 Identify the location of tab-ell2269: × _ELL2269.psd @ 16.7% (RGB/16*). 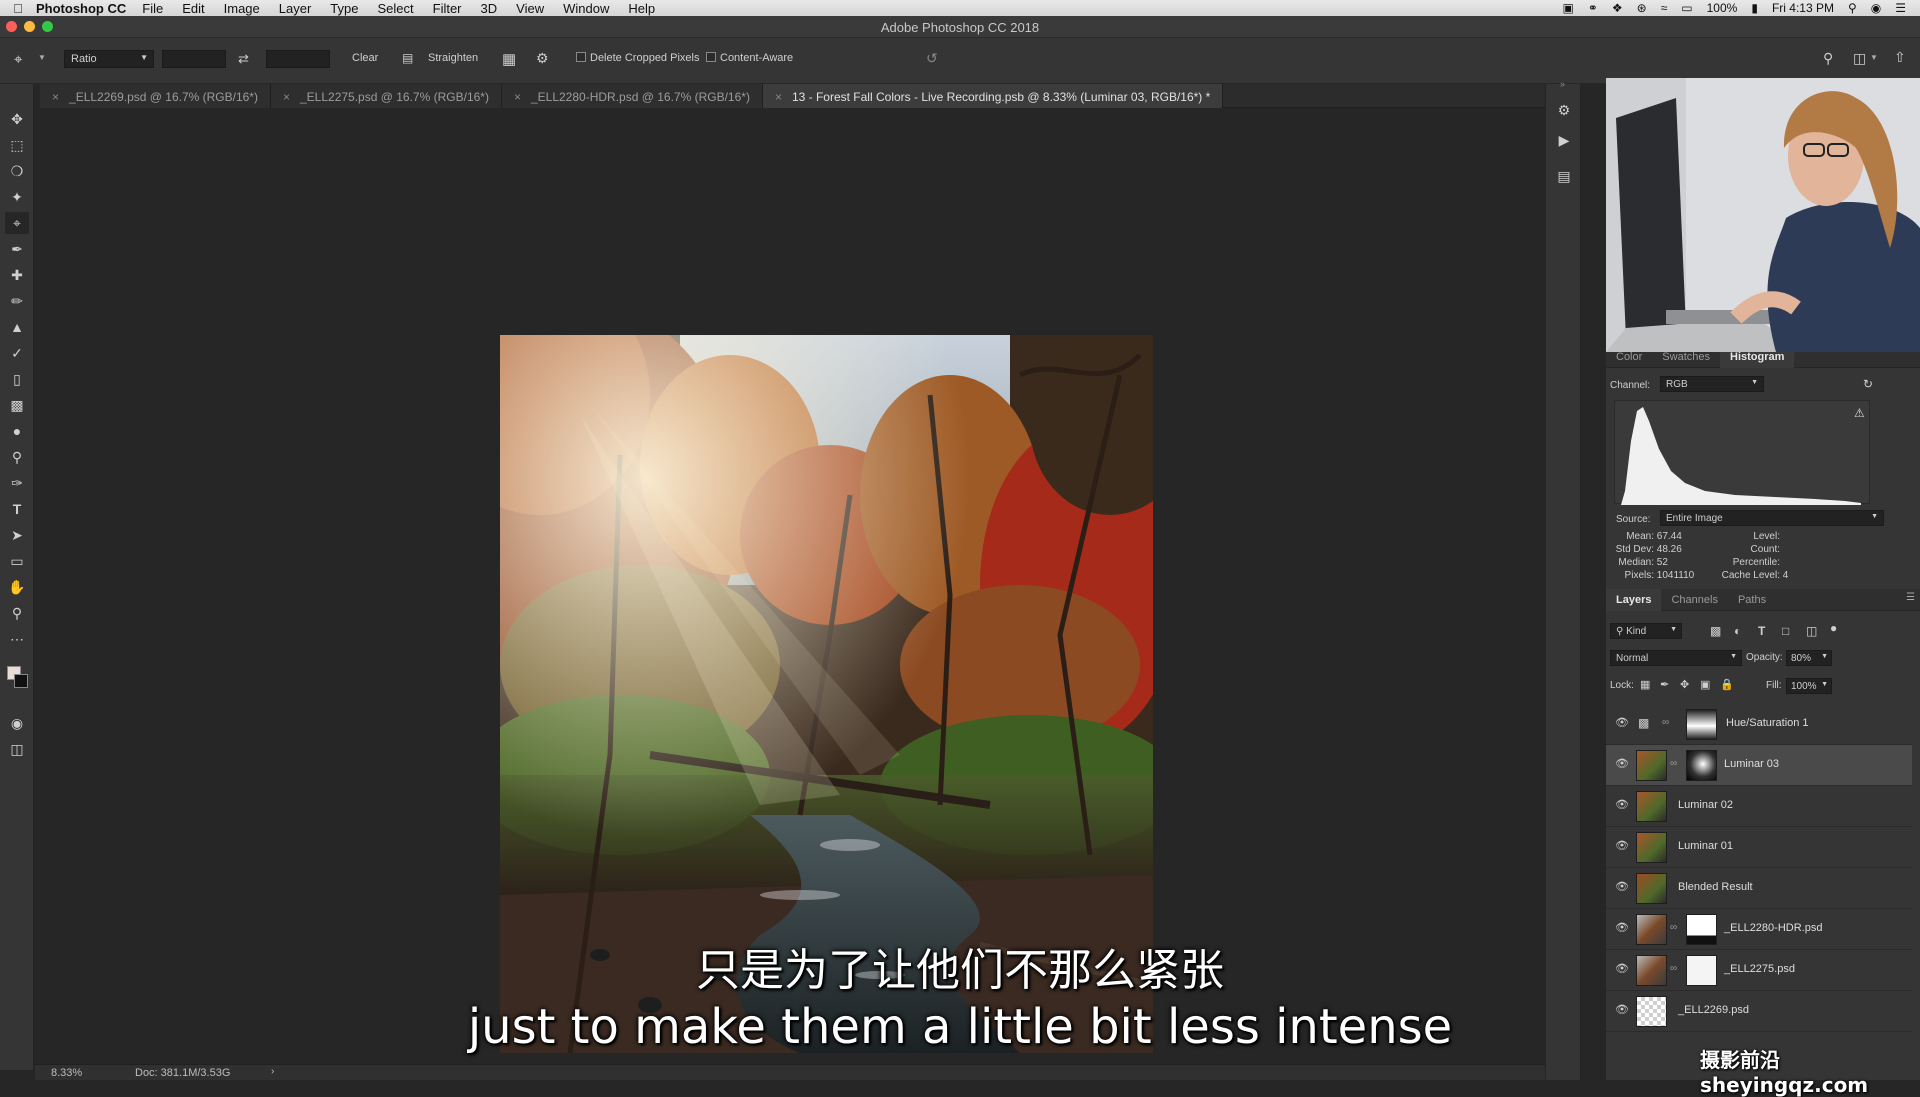
(155, 96).